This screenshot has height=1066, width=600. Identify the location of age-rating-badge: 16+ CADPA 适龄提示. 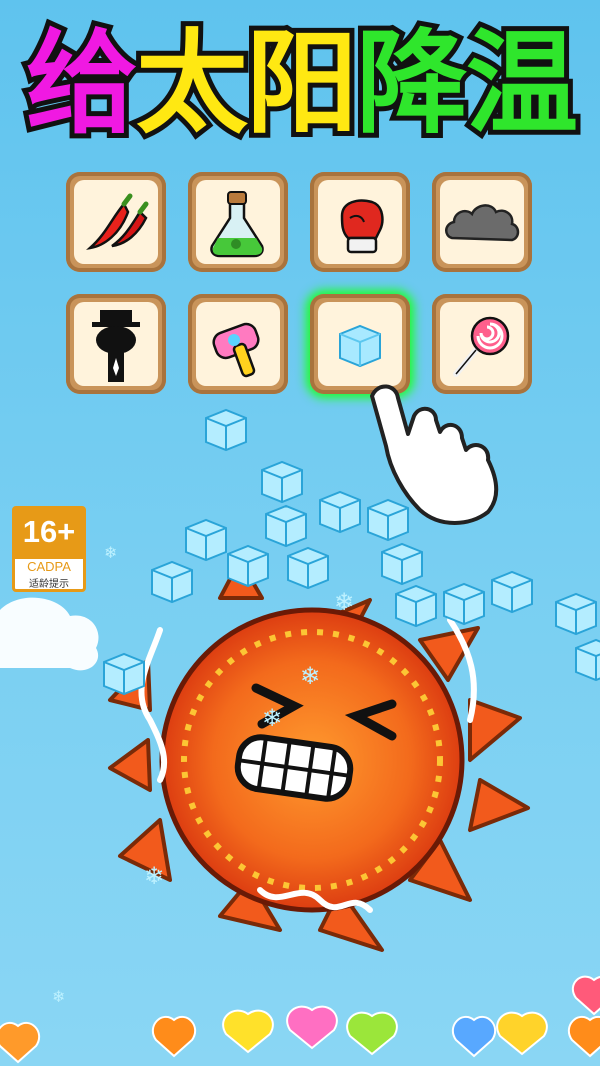
(49, 549).